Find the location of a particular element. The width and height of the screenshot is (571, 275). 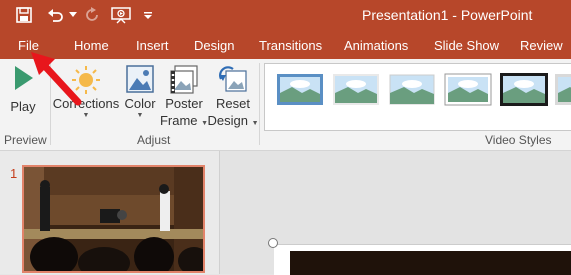

slide-canvas is located at coordinates (422, 259).